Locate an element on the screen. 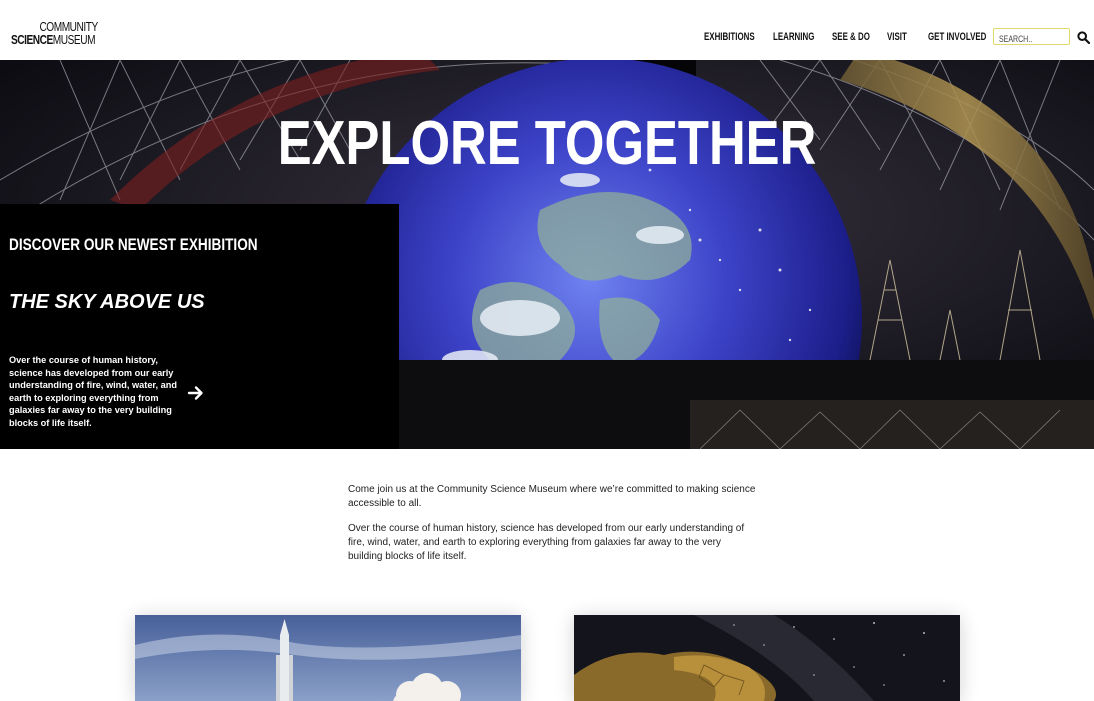  nav-learning: LEARNING is located at coordinates (793, 37).